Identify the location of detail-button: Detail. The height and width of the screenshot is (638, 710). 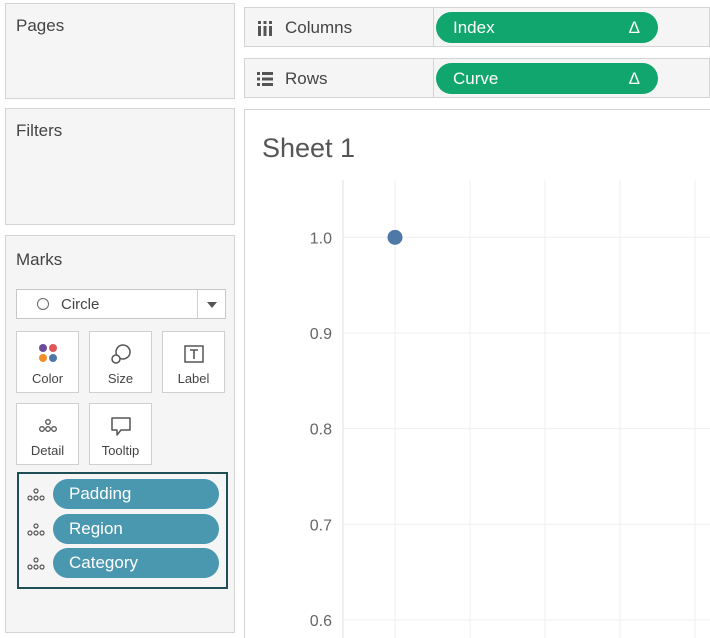
(47, 434).